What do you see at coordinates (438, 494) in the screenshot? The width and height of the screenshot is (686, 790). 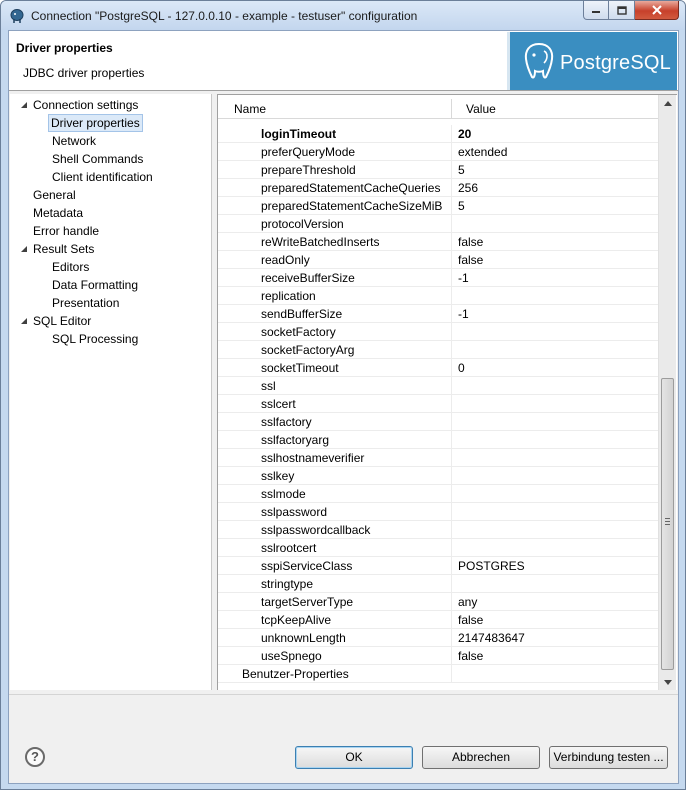 I see `table-row: sslmode` at bounding box center [438, 494].